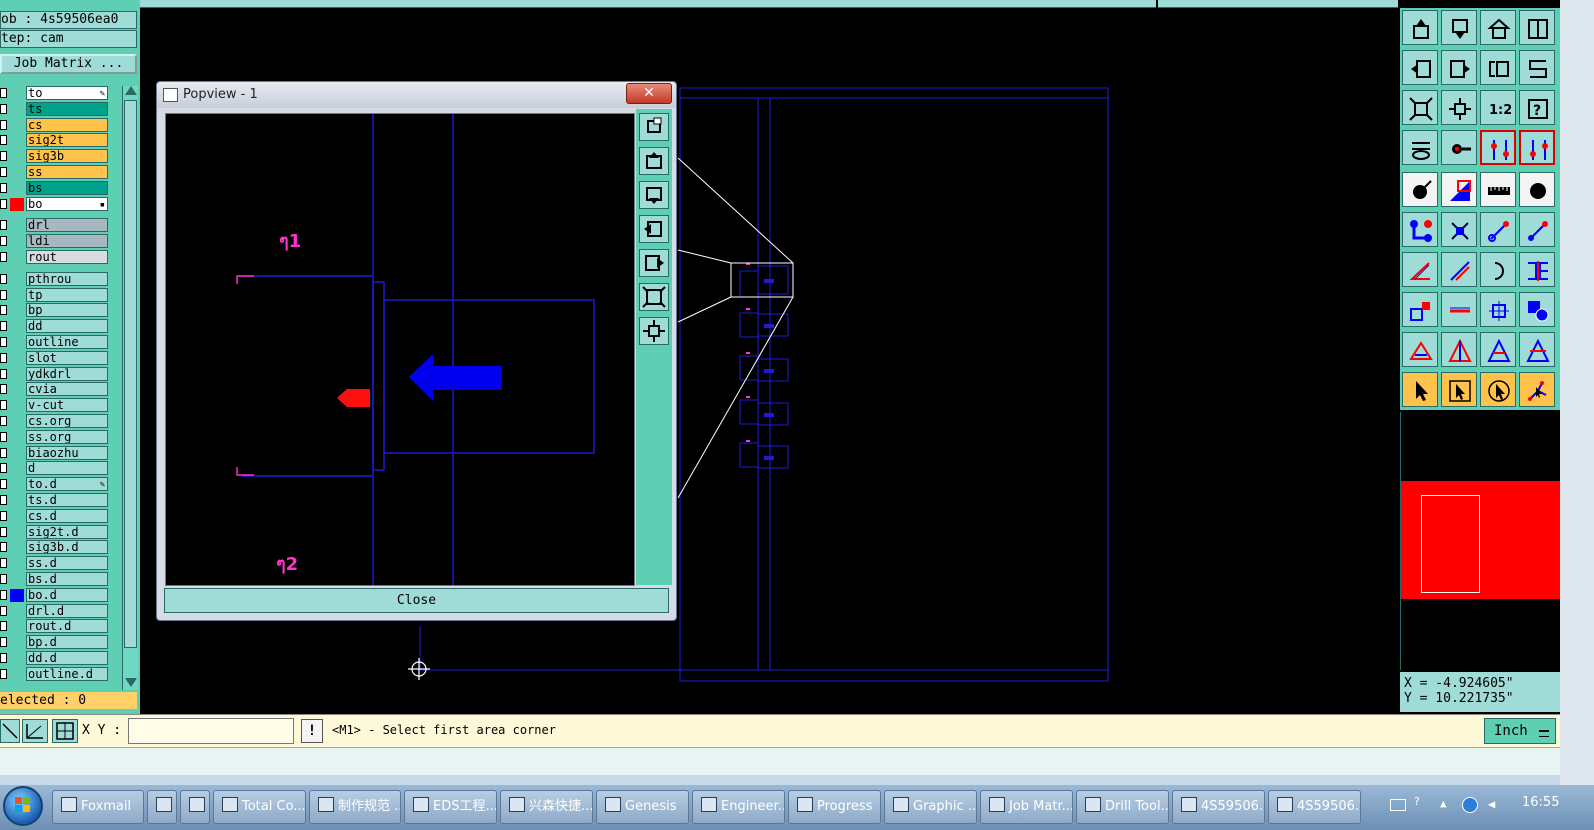 The height and width of the screenshot is (830, 1594). What do you see at coordinates (67, 373) in the screenshot?
I see `layer-name: ydkdrl` at bounding box center [67, 373].